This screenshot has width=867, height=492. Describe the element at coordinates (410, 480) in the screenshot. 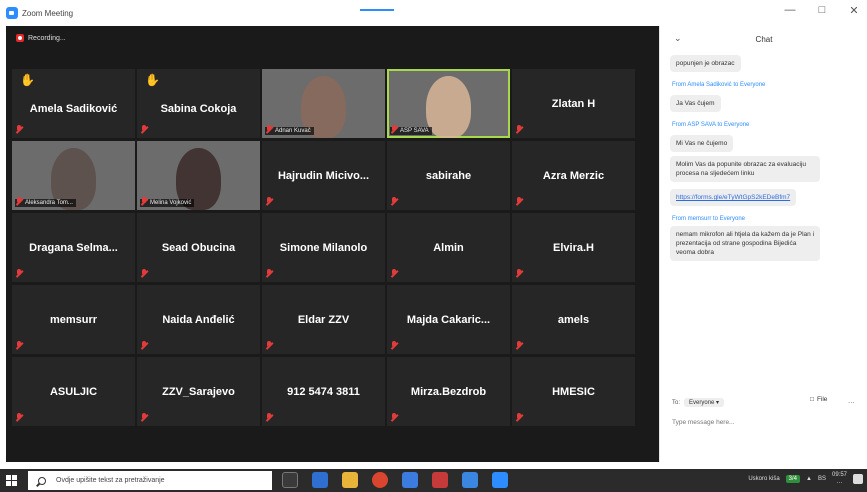

I see `mail-icon` at that location.